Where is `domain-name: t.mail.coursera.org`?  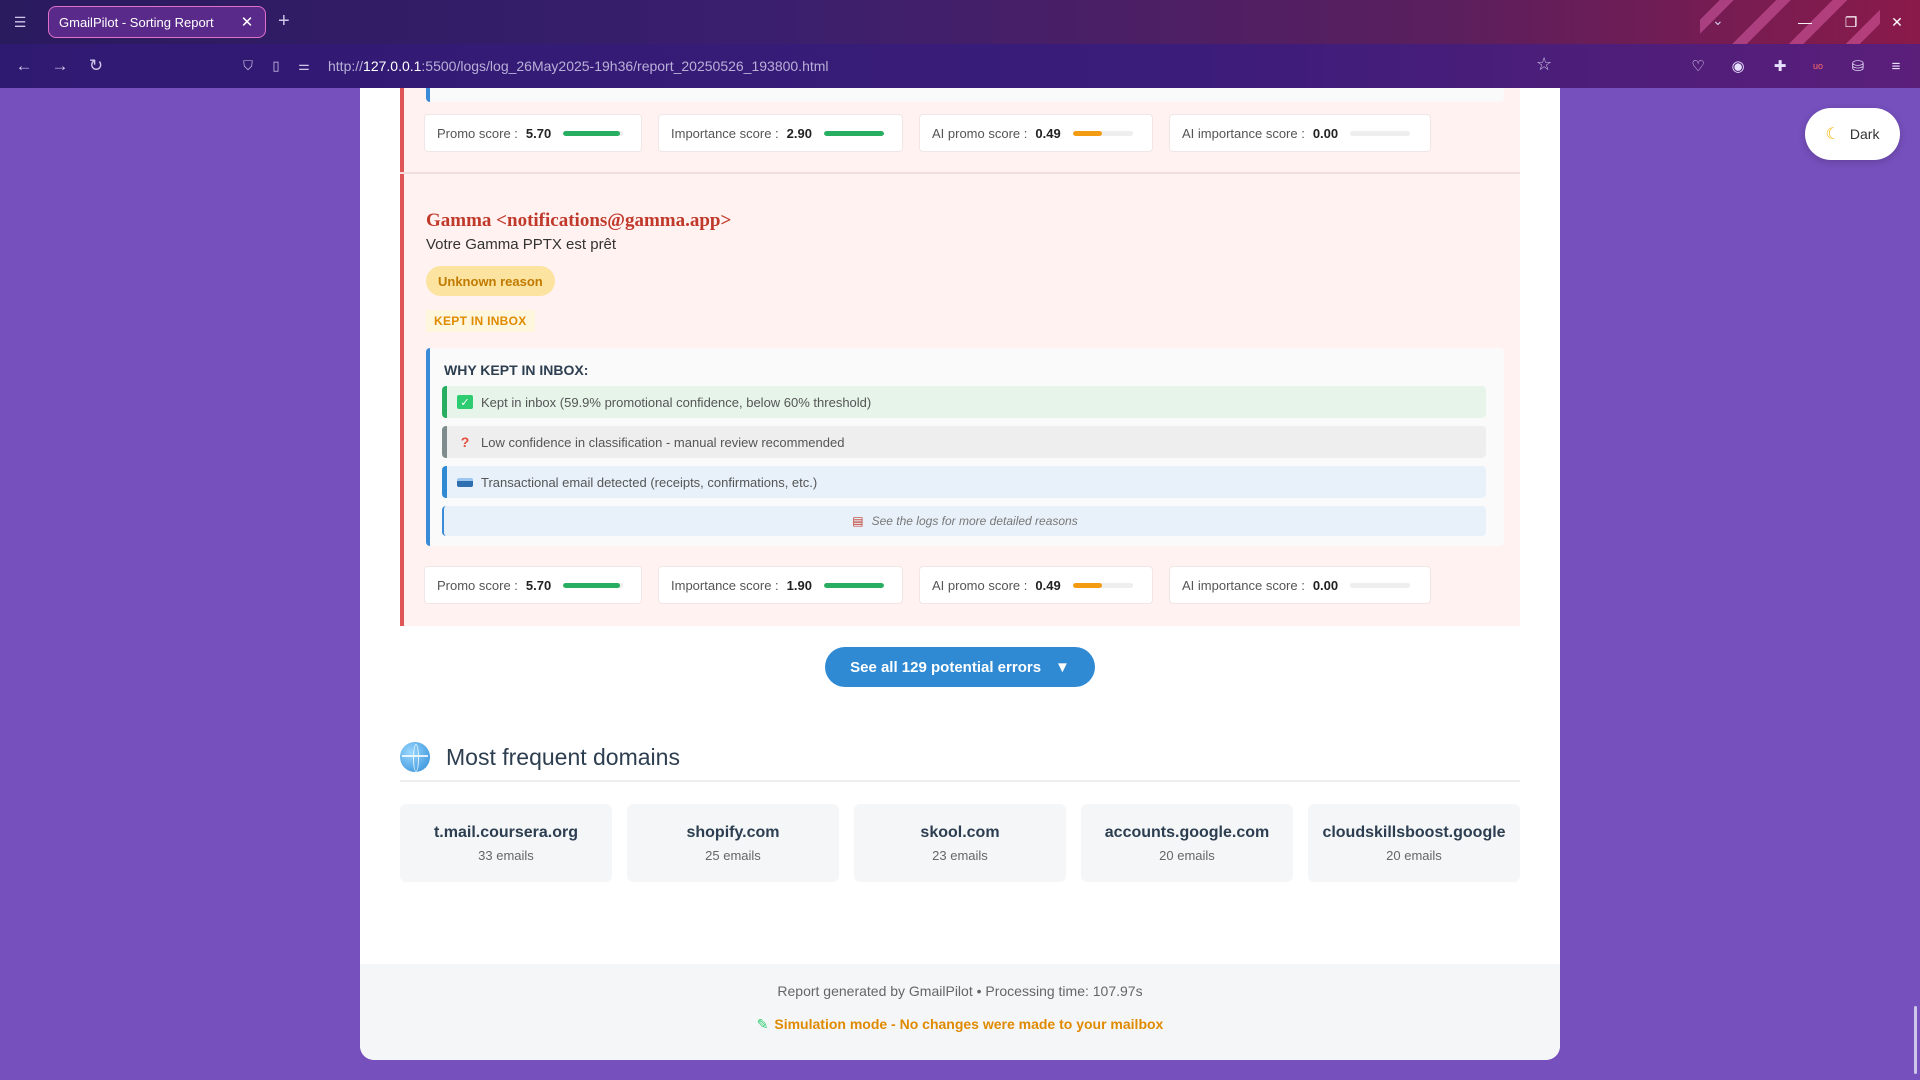 domain-name: t.mail.coursera.org is located at coordinates (506, 832).